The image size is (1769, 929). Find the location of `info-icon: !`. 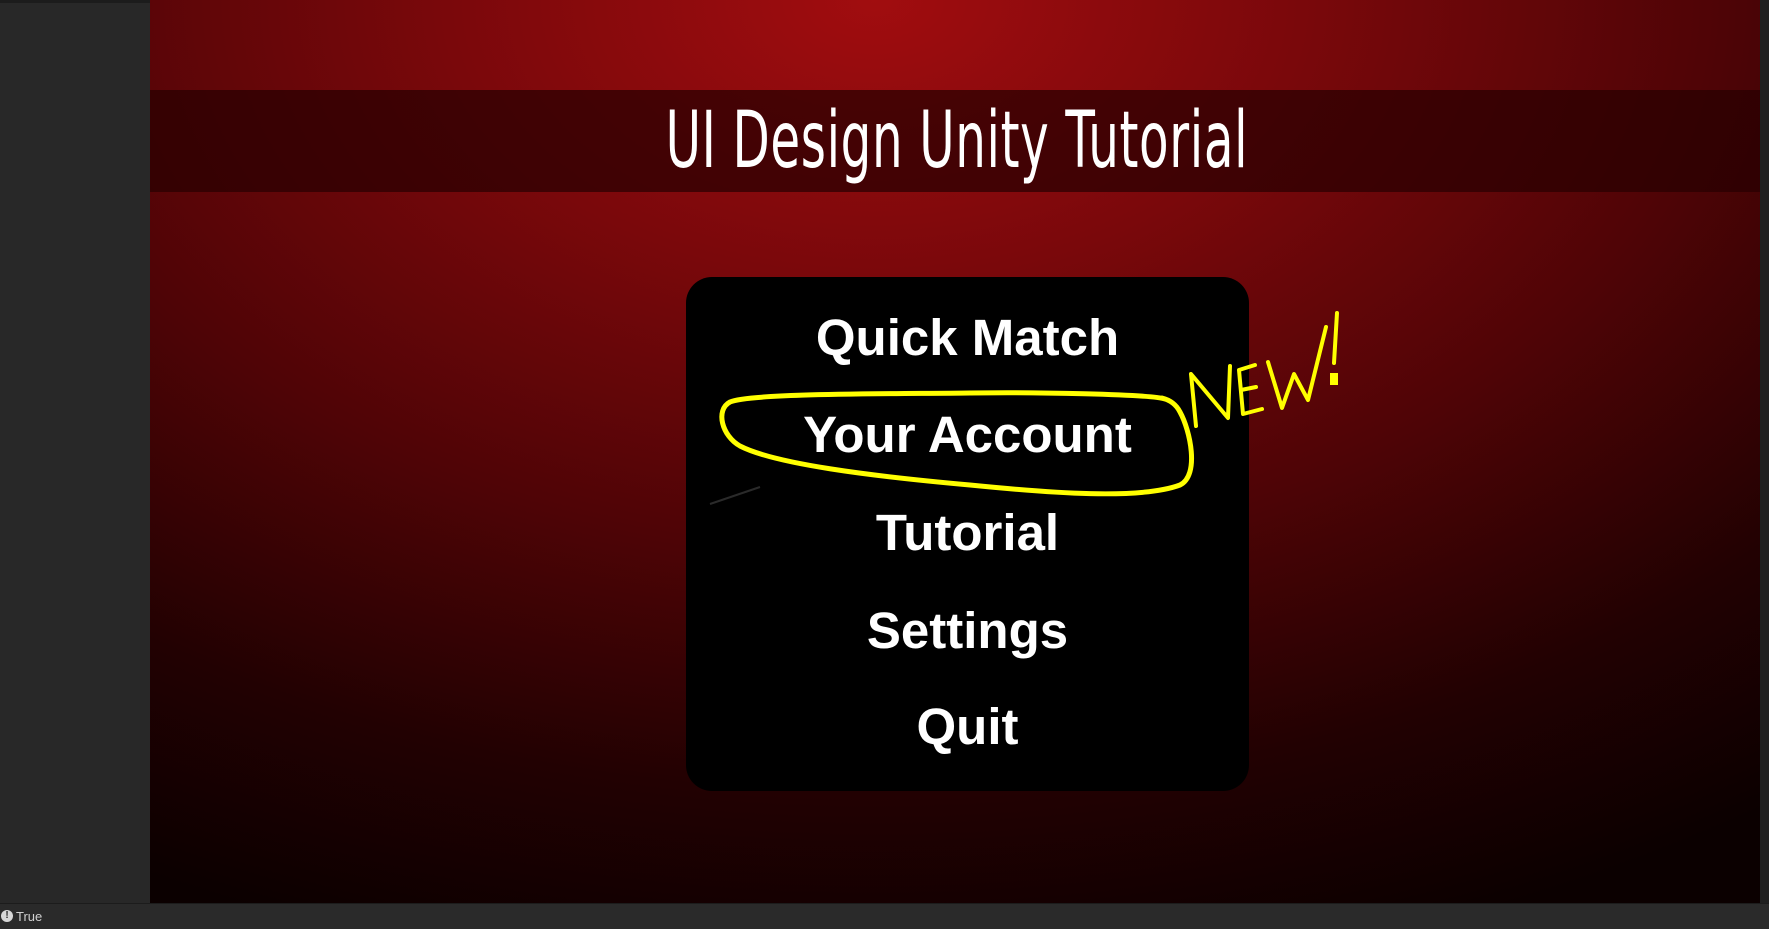

info-icon: ! is located at coordinates (7, 916).